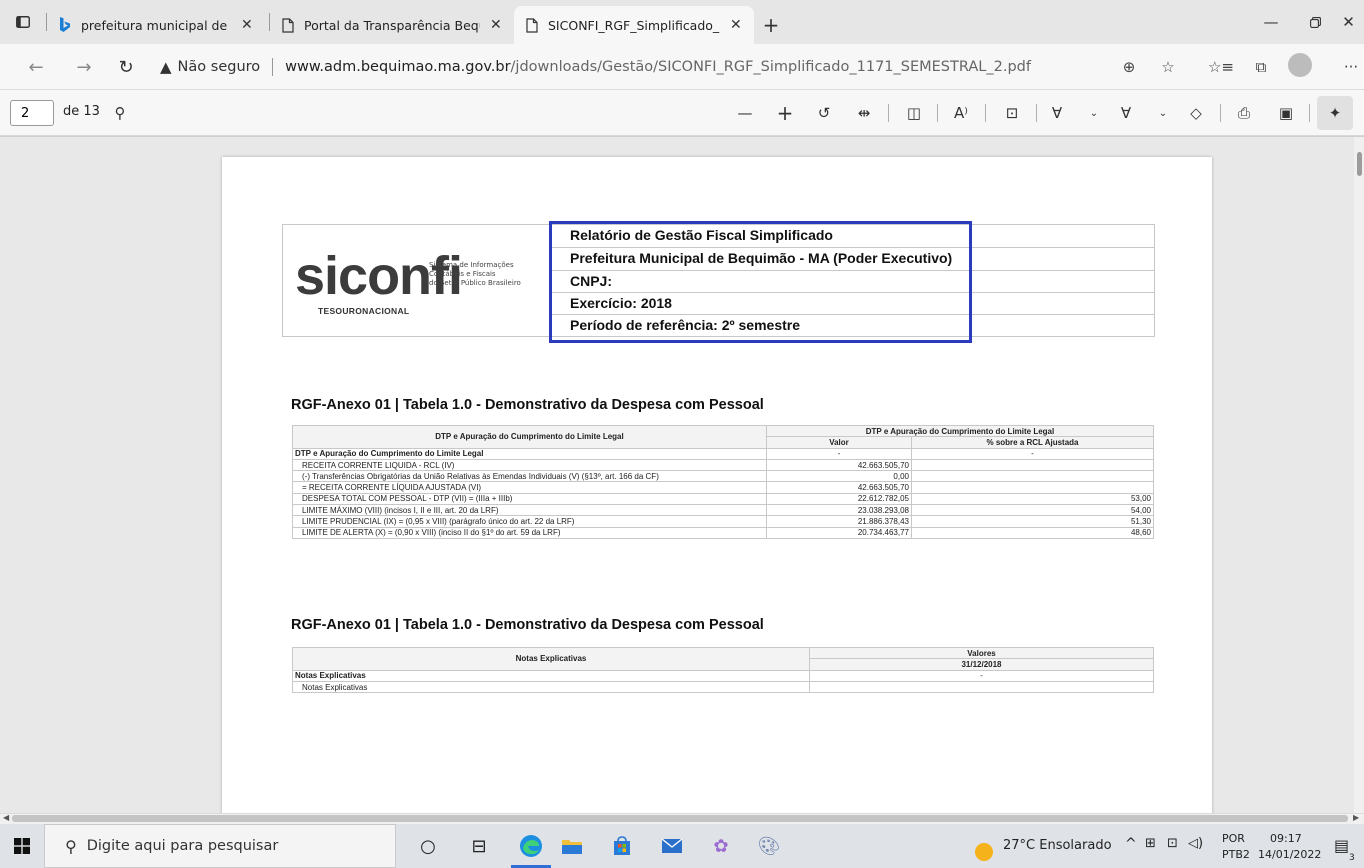  I want to click on row-valor, so click(981, 687).